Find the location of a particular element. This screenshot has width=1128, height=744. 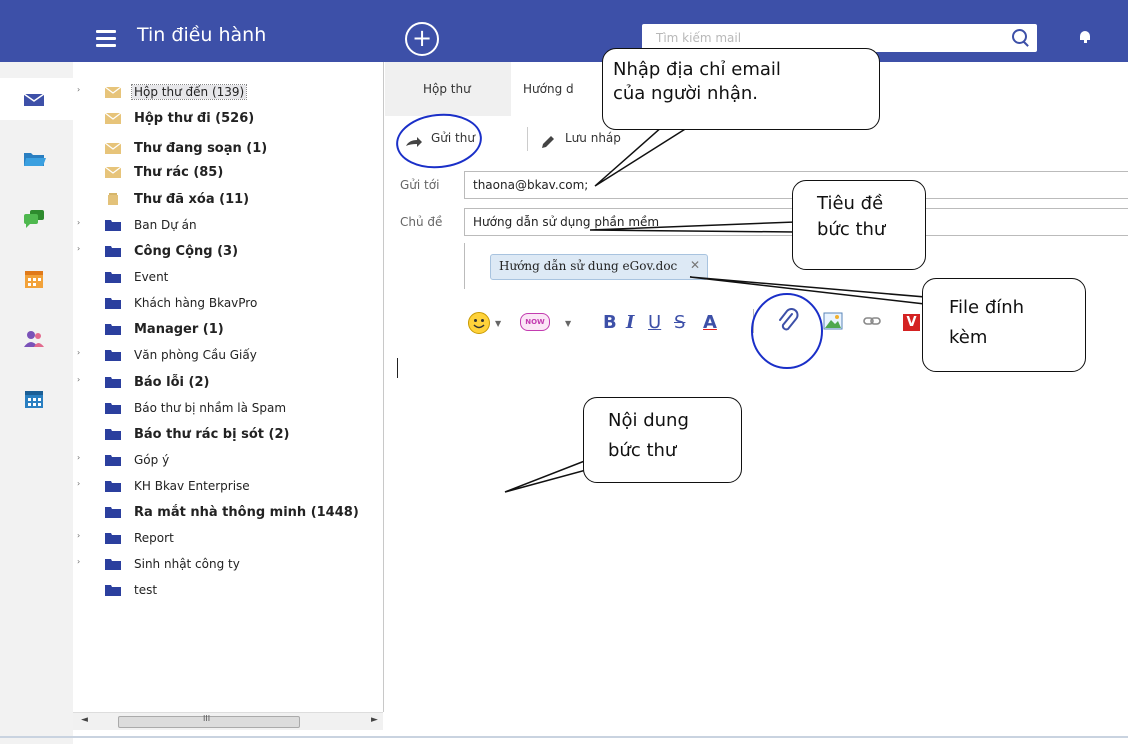

emoji-dropdown-icon: ▼ is located at coordinates (498, 323).